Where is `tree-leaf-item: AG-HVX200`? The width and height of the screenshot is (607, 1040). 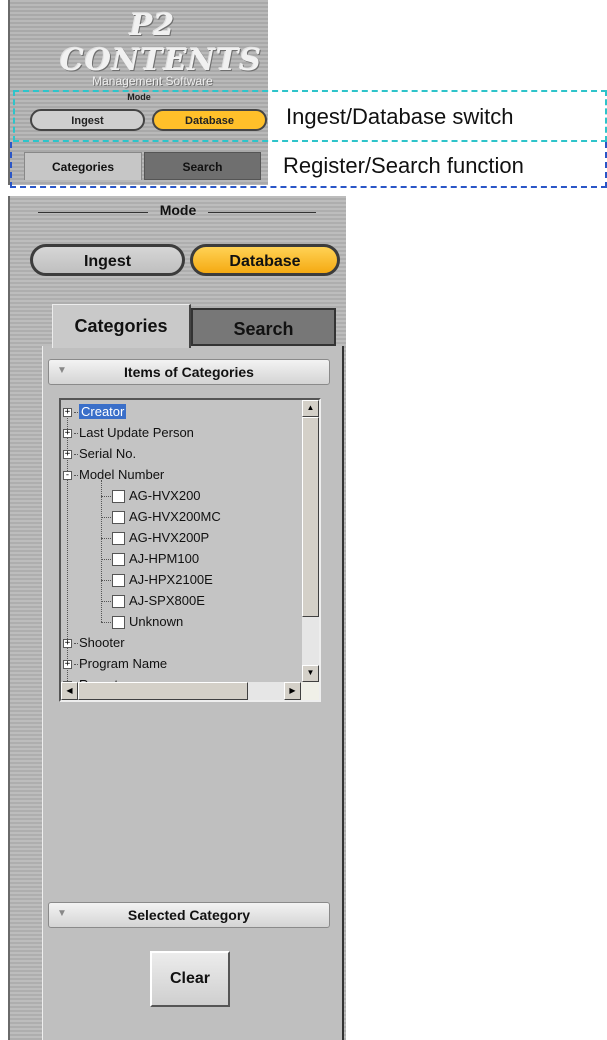
tree-leaf-item: AG-HVX200 is located at coordinates (151, 495).